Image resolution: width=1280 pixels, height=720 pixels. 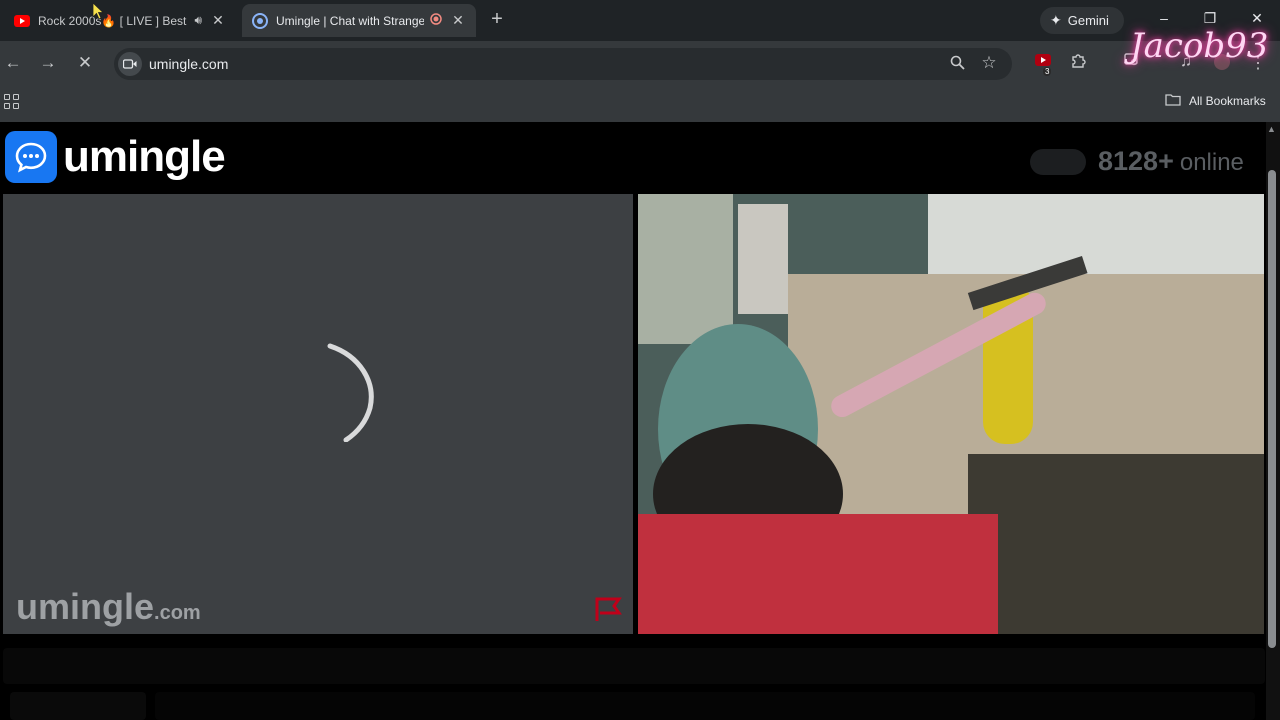 I want to click on gemini-button: ✦ Gemini, so click(x=1082, y=20).